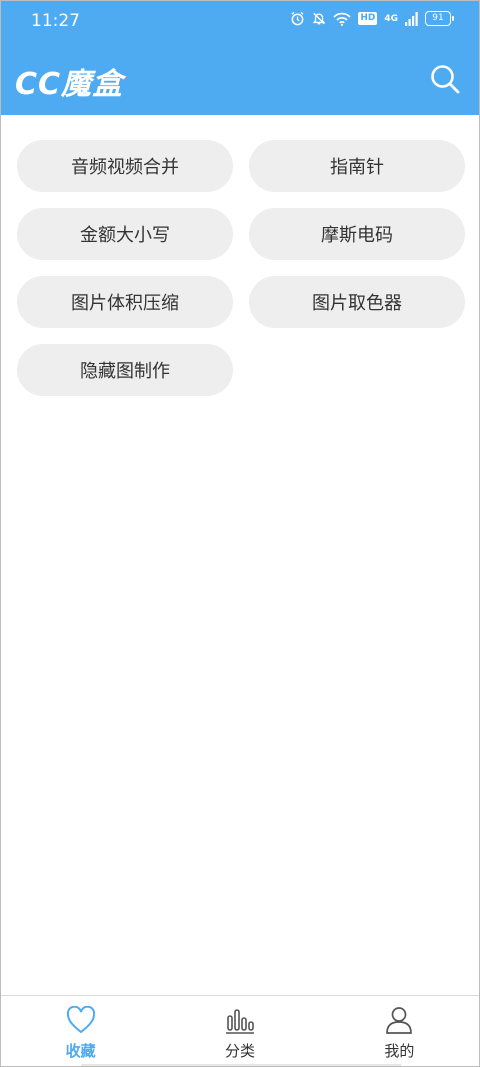  I want to click on heart-icon, so click(80, 1020).